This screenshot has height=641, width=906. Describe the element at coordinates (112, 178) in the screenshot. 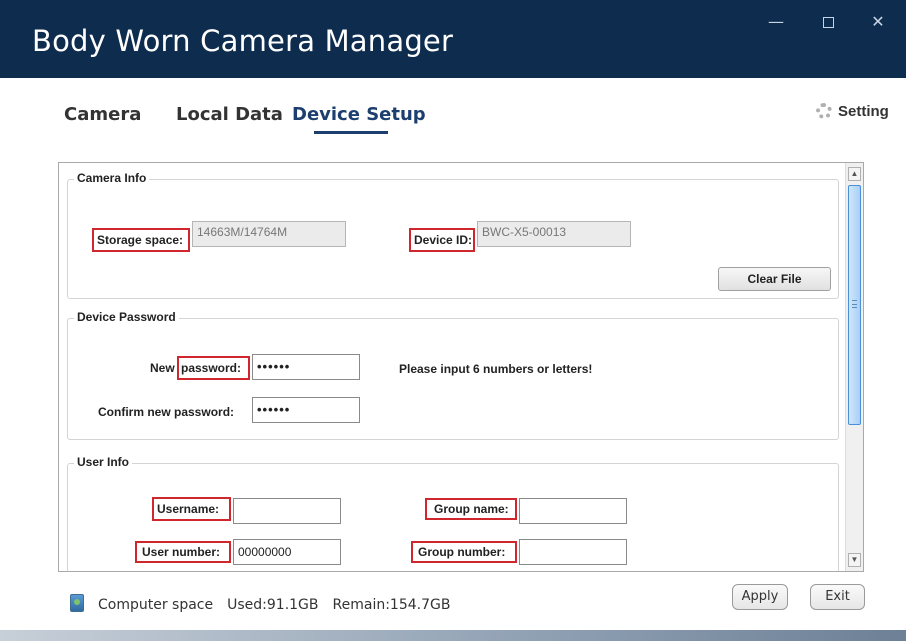

I see `camera-info-title: Camera Info` at that location.